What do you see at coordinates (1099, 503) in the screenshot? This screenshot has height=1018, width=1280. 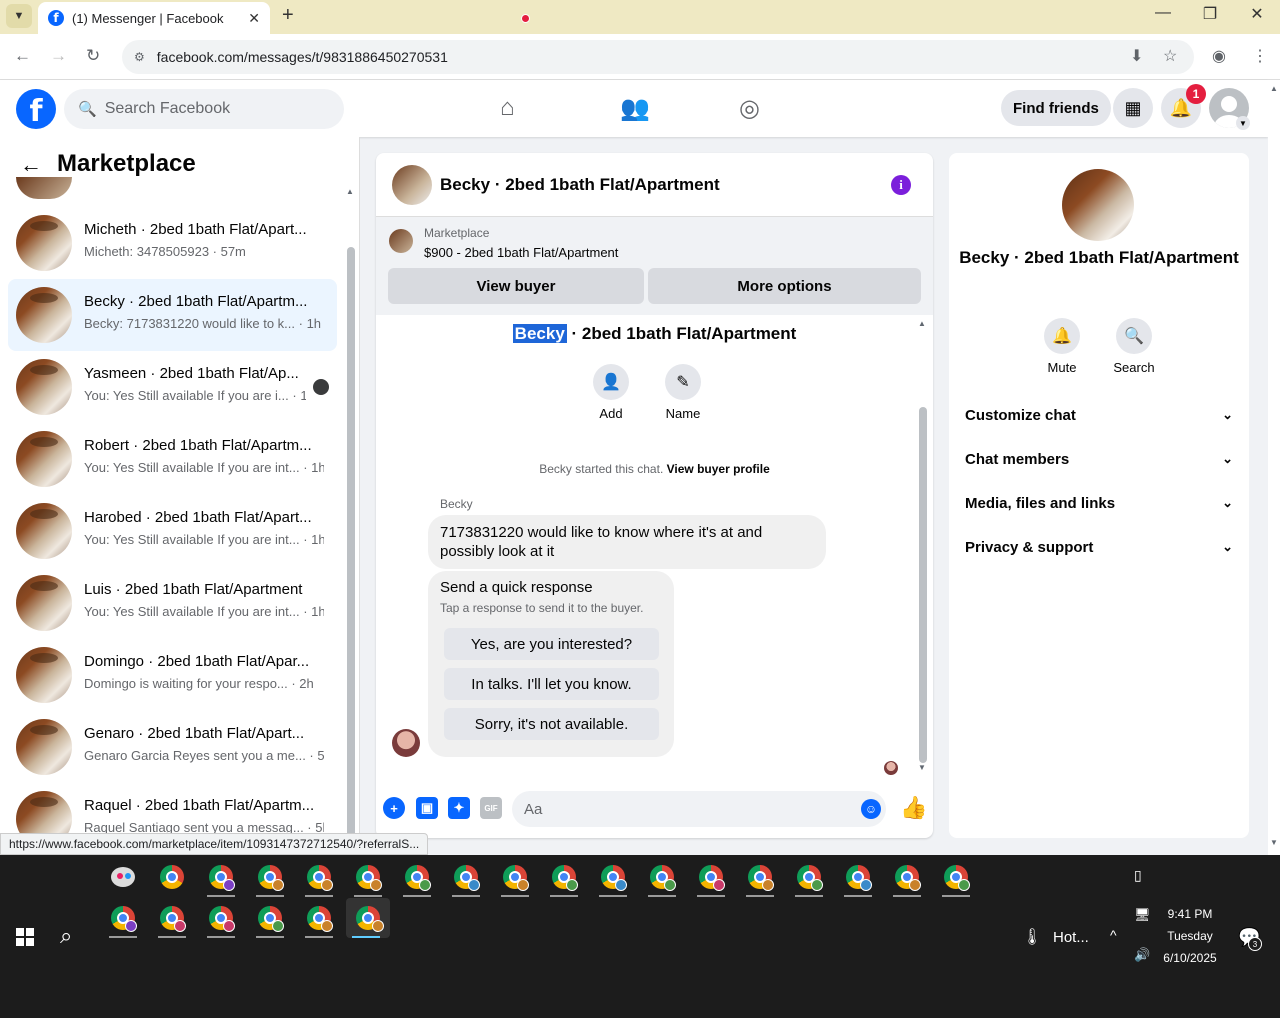 I see `media-files-section: Media, files and links ⌄` at bounding box center [1099, 503].